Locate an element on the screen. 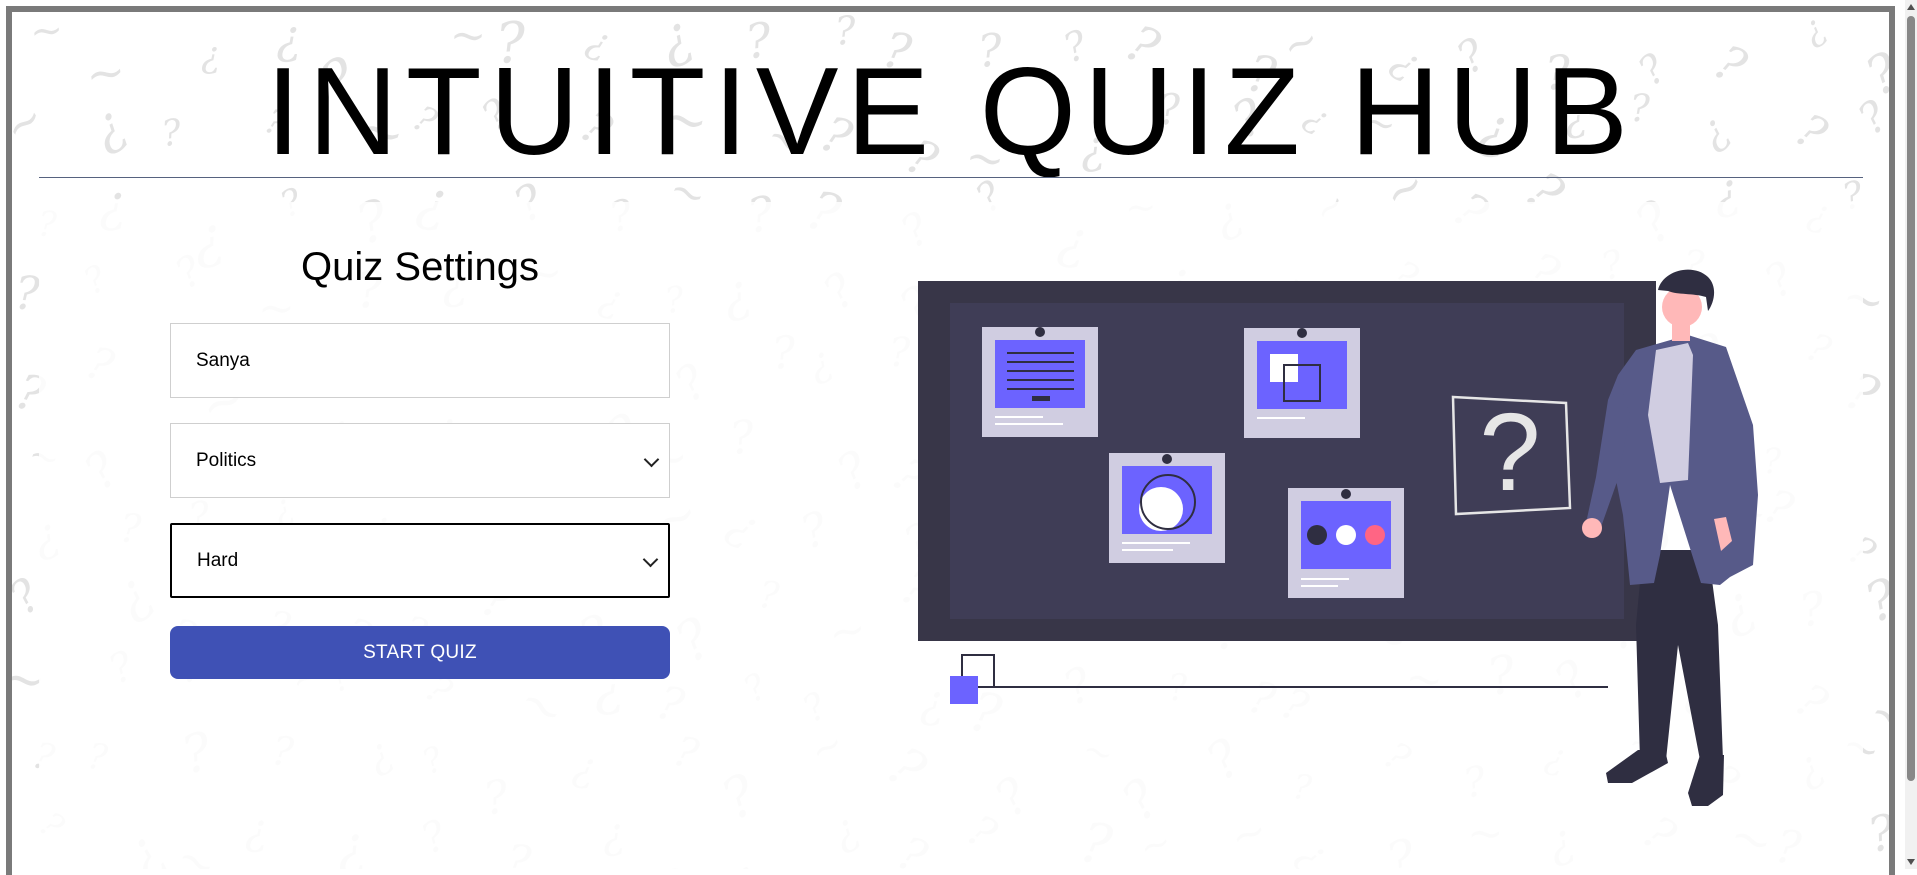  card-dots-icon is located at coordinates (1346, 543).